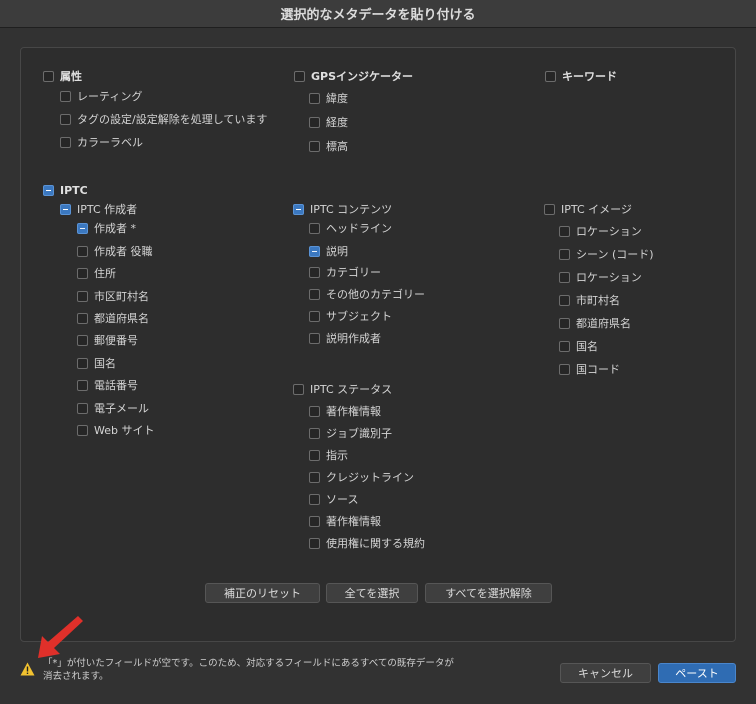  Describe the element at coordinates (581, 76) in the screenshot. I see `checkbox-keywords: キーワード` at that location.